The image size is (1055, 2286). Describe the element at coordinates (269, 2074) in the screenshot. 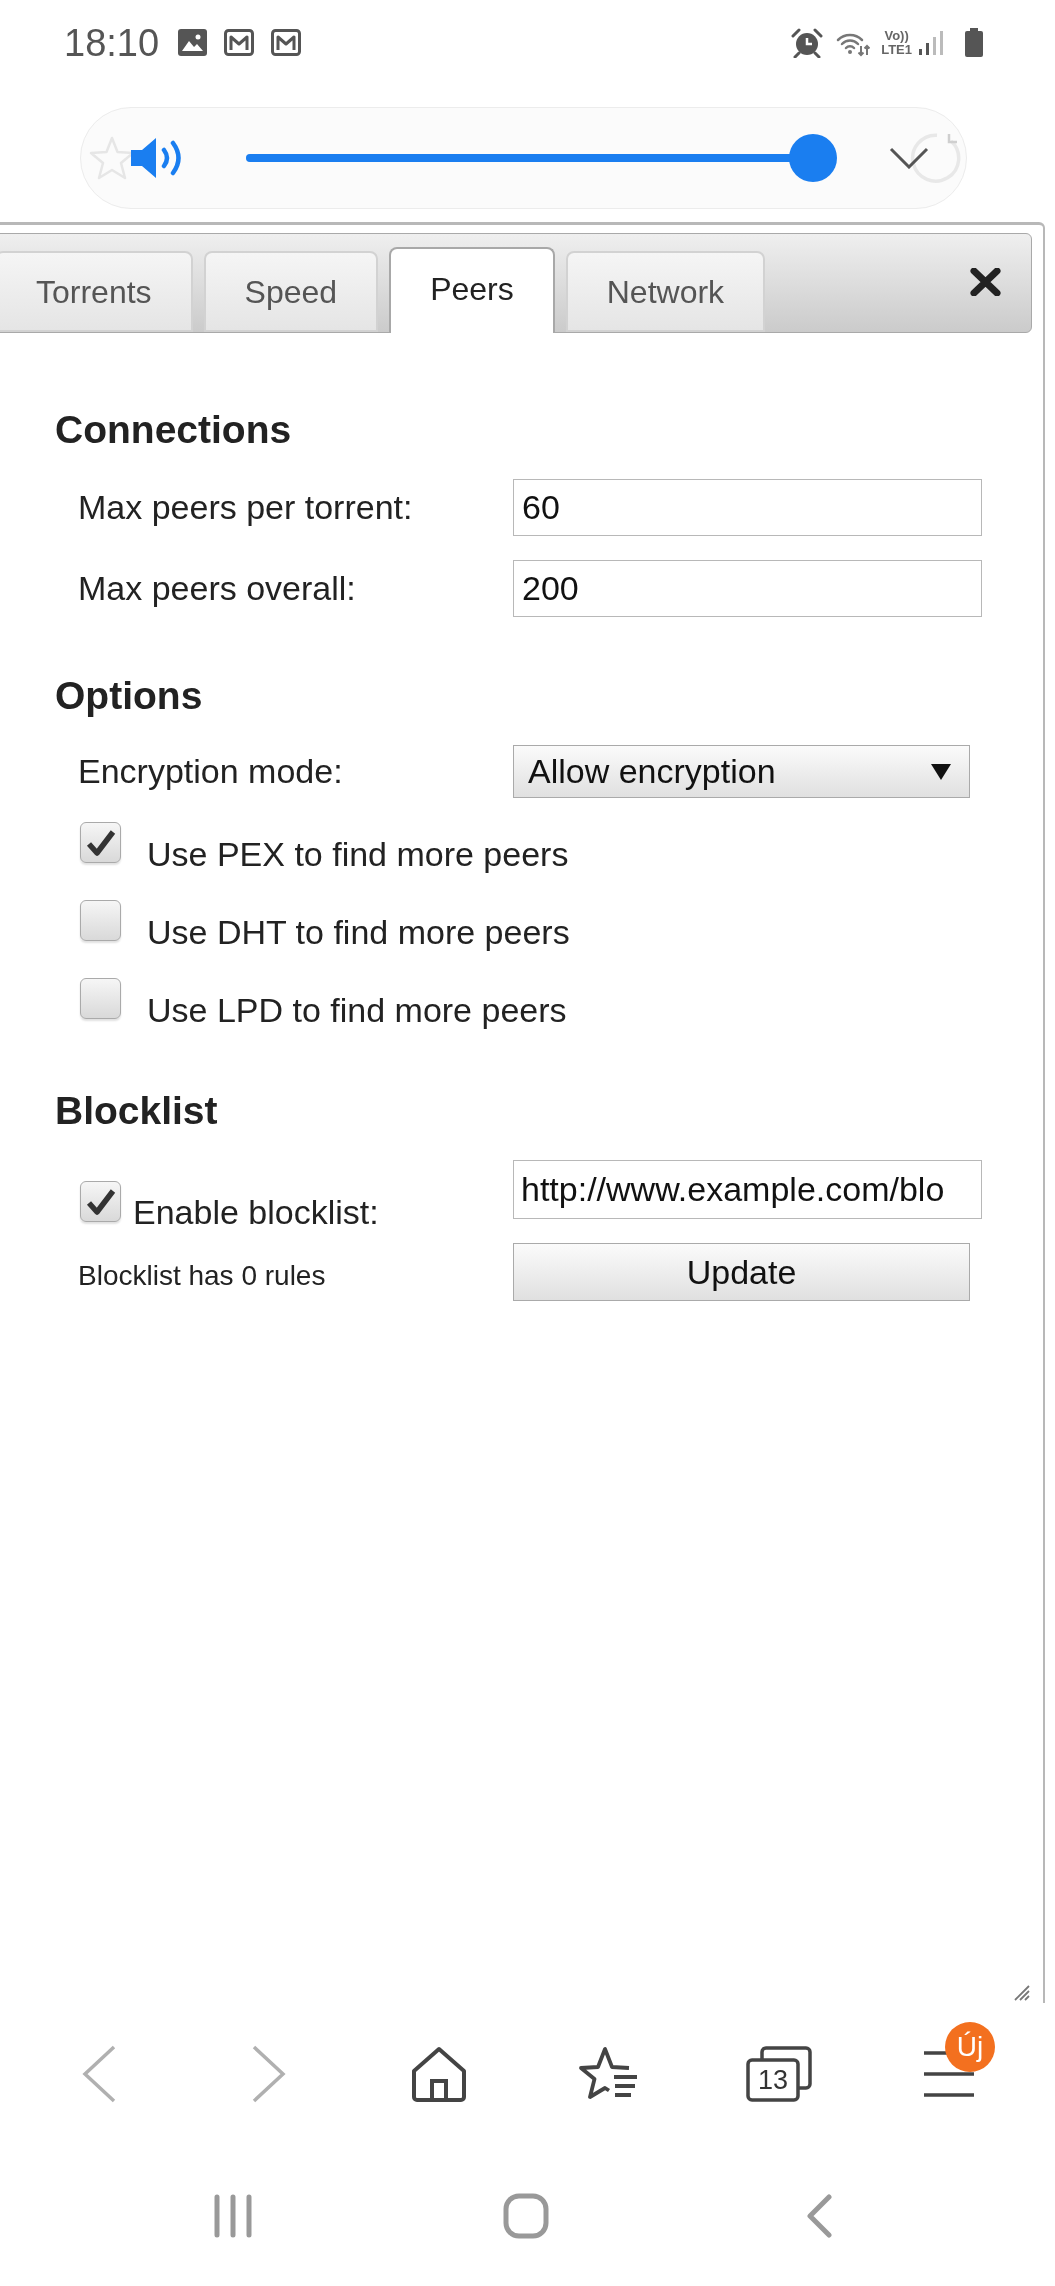

I see `chevron-right-icon` at that location.